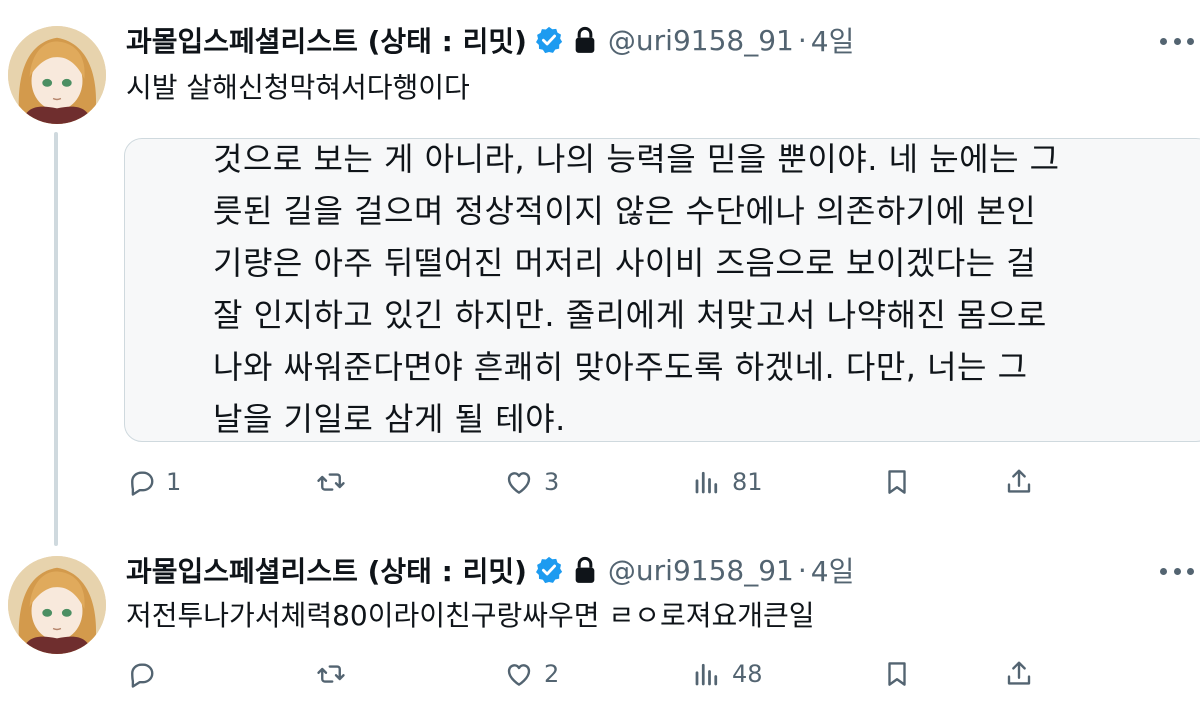 The image size is (1200, 718). Describe the element at coordinates (625, 263) in the screenshot. I see `quote-line: 기량은 아주 뒤떨어진 머저리 사이비 즈음으로 보이겠다는 걸` at that location.